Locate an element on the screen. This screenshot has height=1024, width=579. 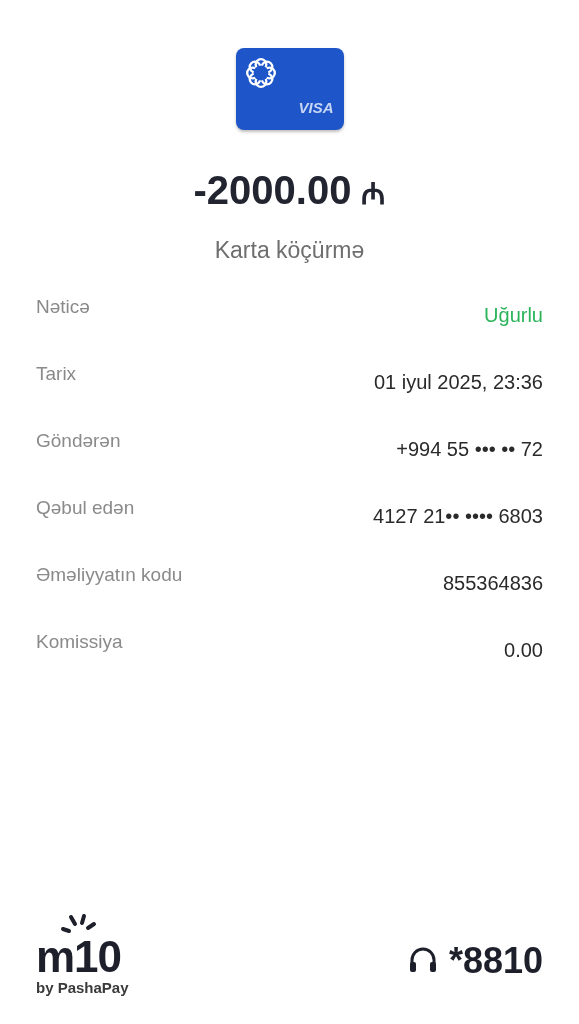
app-logo: m10 is located at coordinates (79, 957).